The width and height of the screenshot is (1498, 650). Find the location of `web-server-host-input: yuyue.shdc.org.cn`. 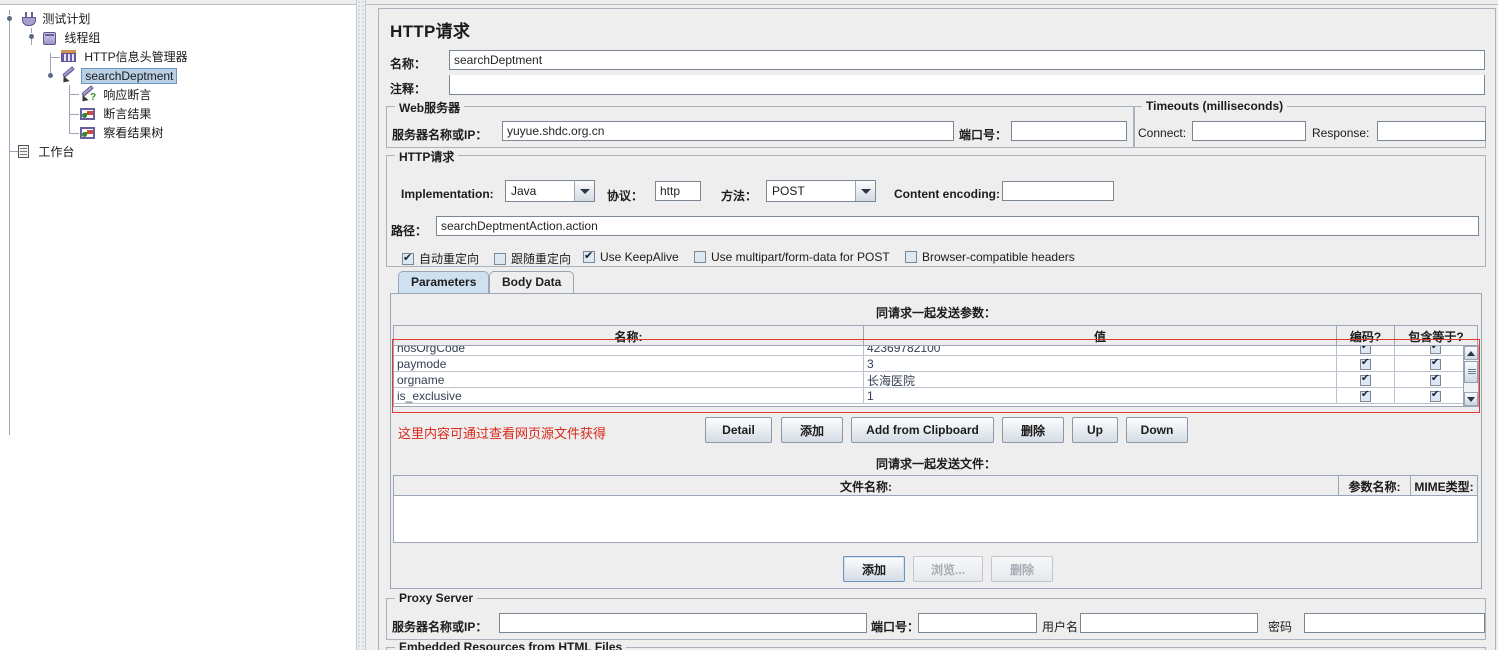

web-server-host-input: yuyue.shdc.org.cn is located at coordinates (728, 131).